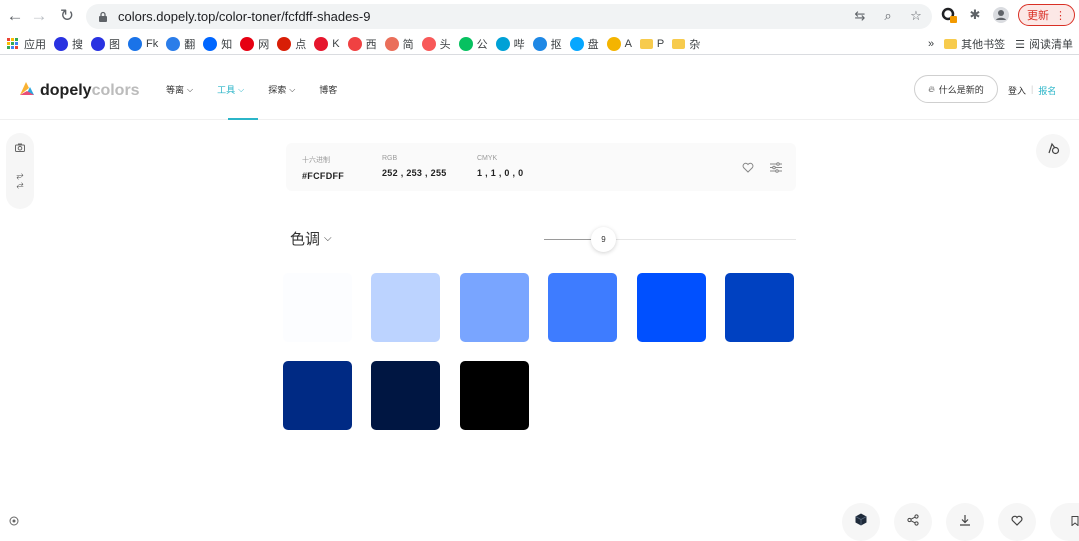 This screenshot has height=541, width=1079. Describe the element at coordinates (103, 17) in the screenshot. I see `lock-icon` at that location.